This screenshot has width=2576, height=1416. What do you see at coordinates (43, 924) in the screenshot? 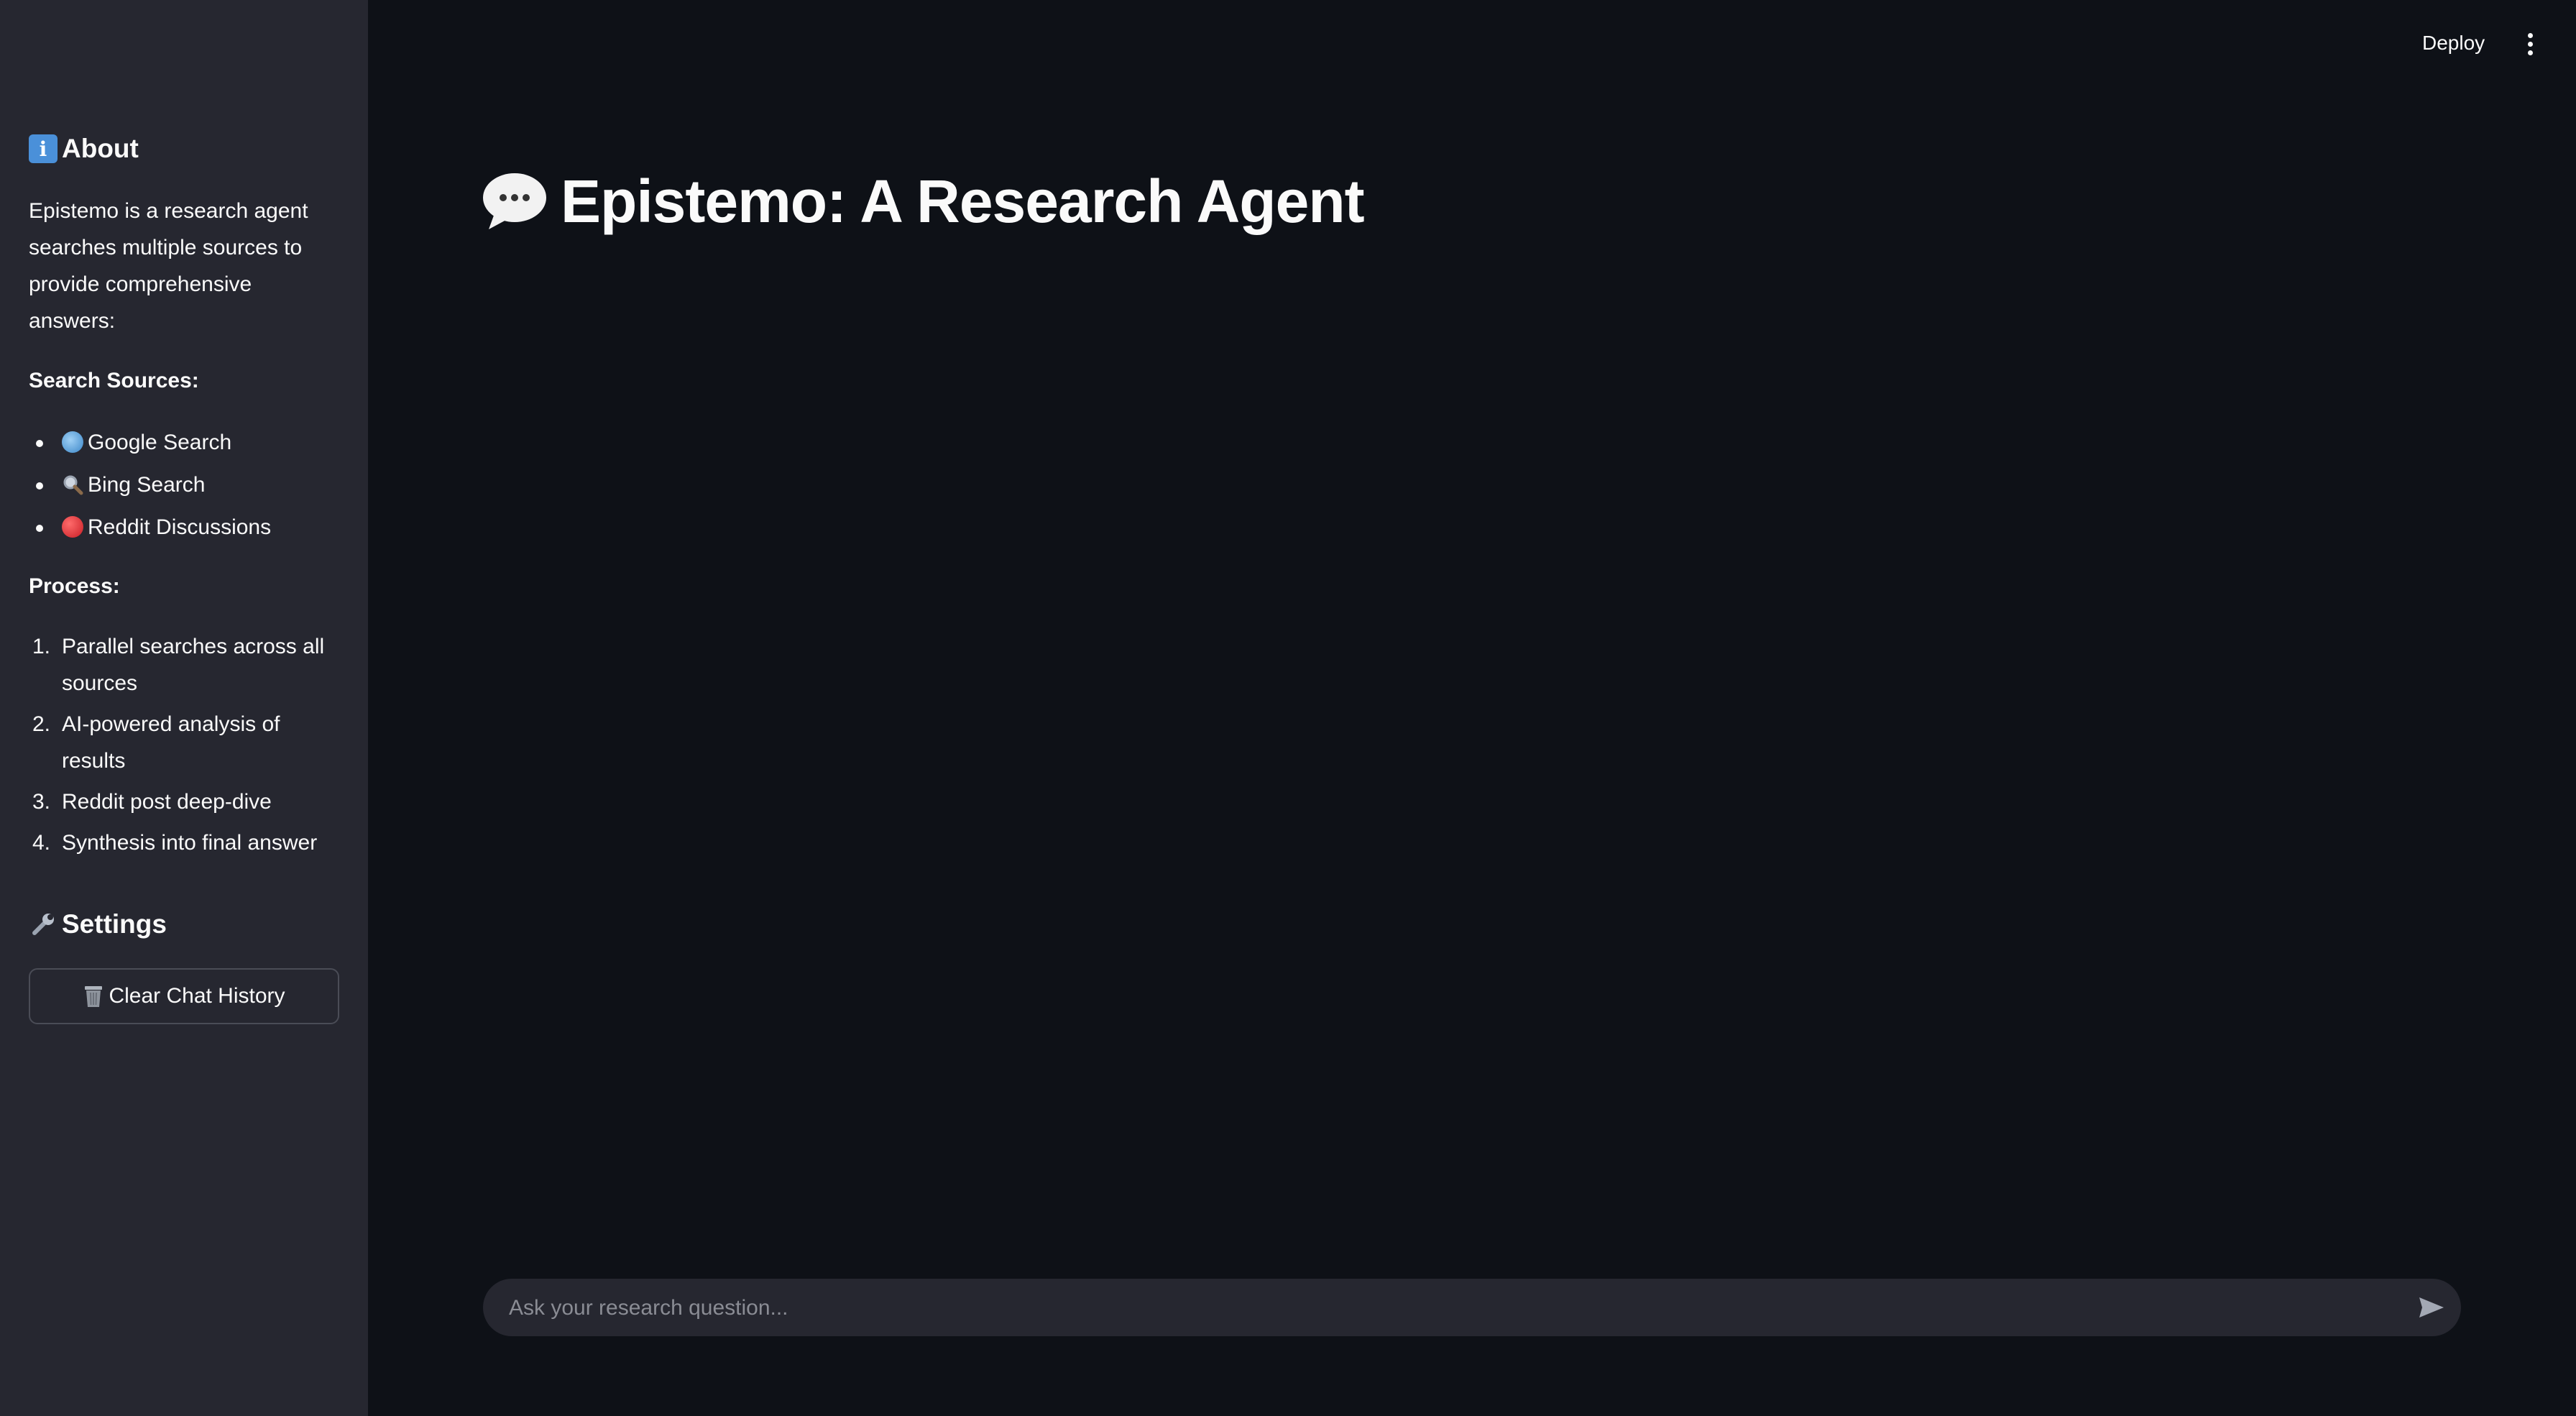
I see `wrench-icon` at bounding box center [43, 924].